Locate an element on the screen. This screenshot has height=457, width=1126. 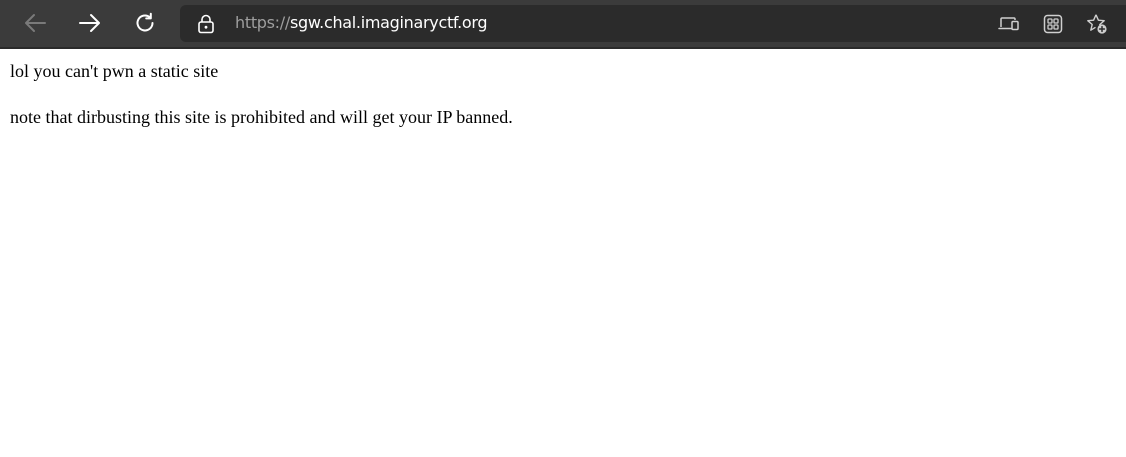
refresh-button is located at coordinates (145, 23).